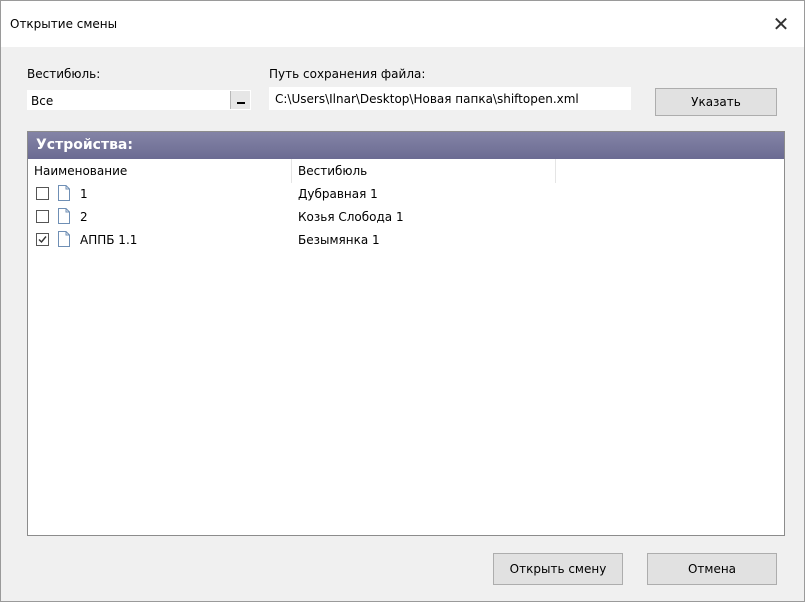  Describe the element at coordinates (240, 100) in the screenshot. I see `dropdown-arrow-button` at that location.